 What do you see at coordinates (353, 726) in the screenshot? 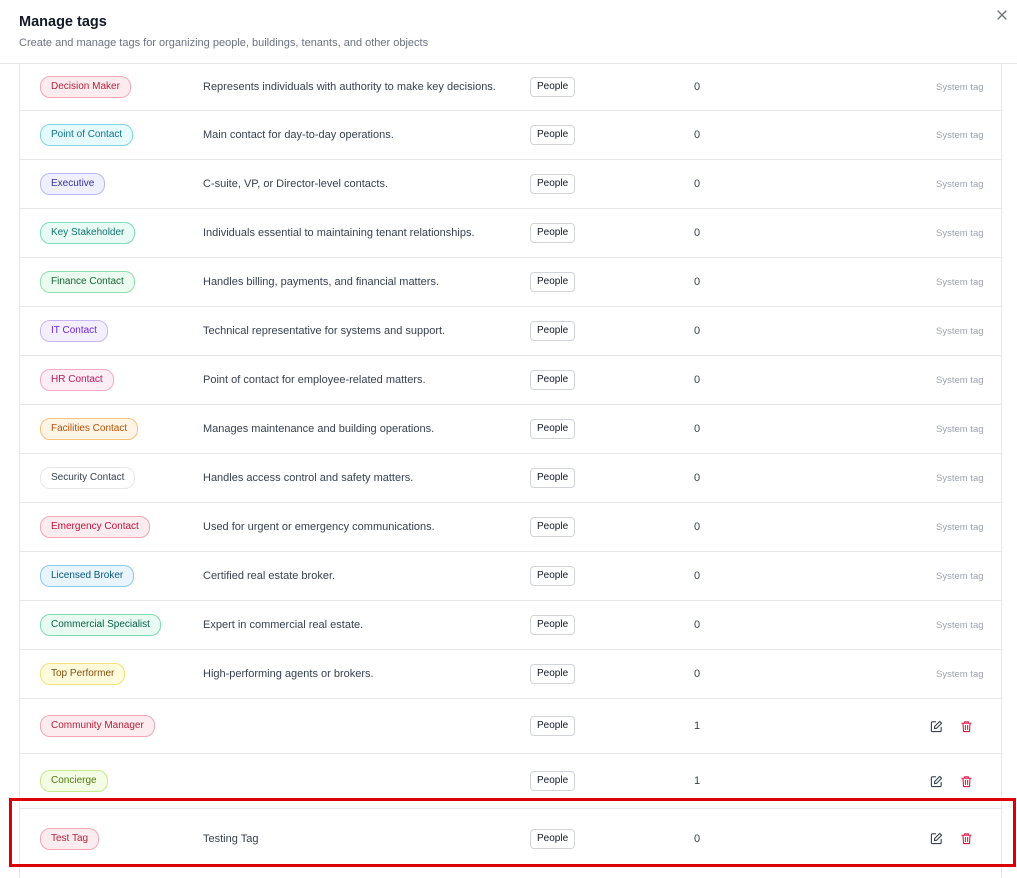
I see `description-cell` at bounding box center [353, 726].